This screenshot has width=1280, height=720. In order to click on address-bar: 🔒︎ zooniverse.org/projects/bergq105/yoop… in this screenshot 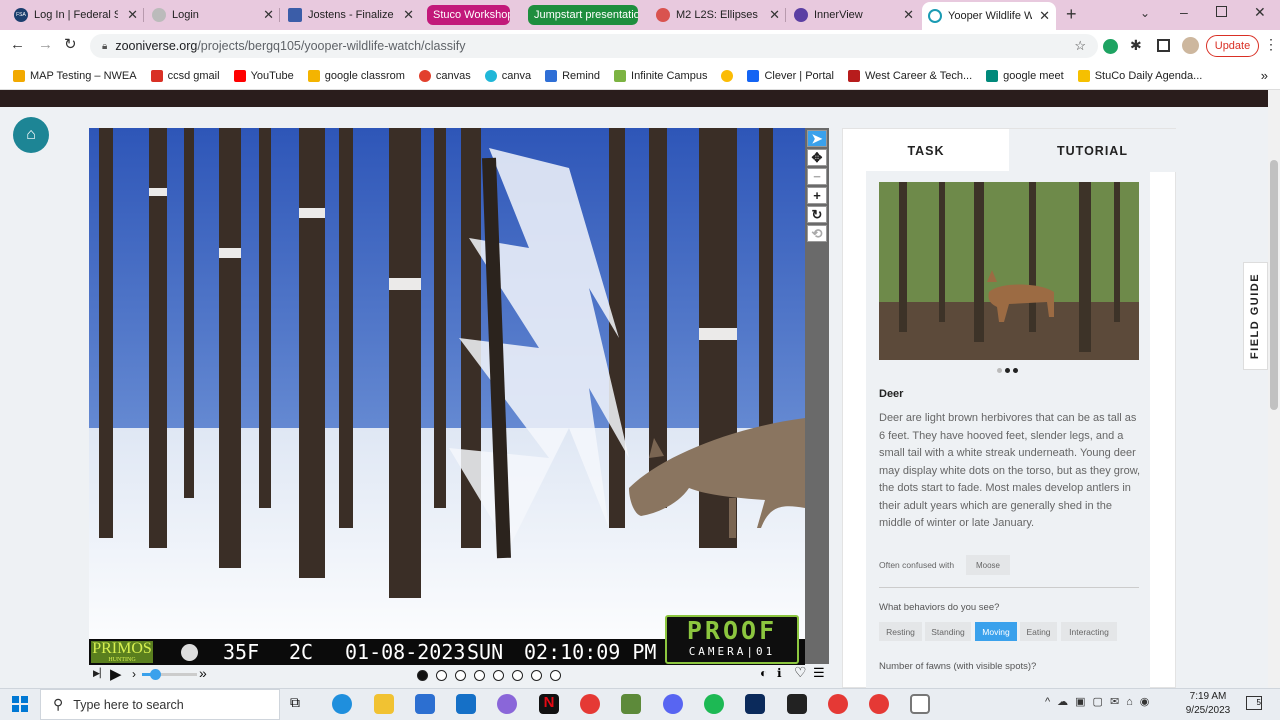, I will do `click(594, 46)`.